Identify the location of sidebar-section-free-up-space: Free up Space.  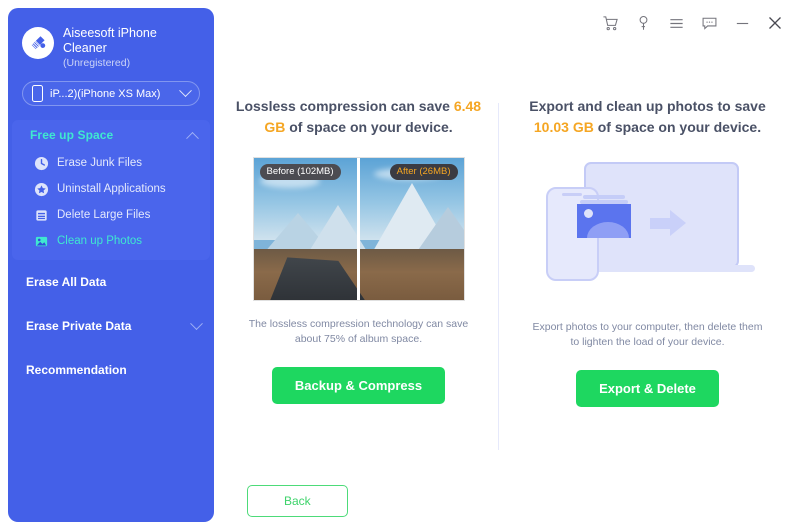
(111, 135).